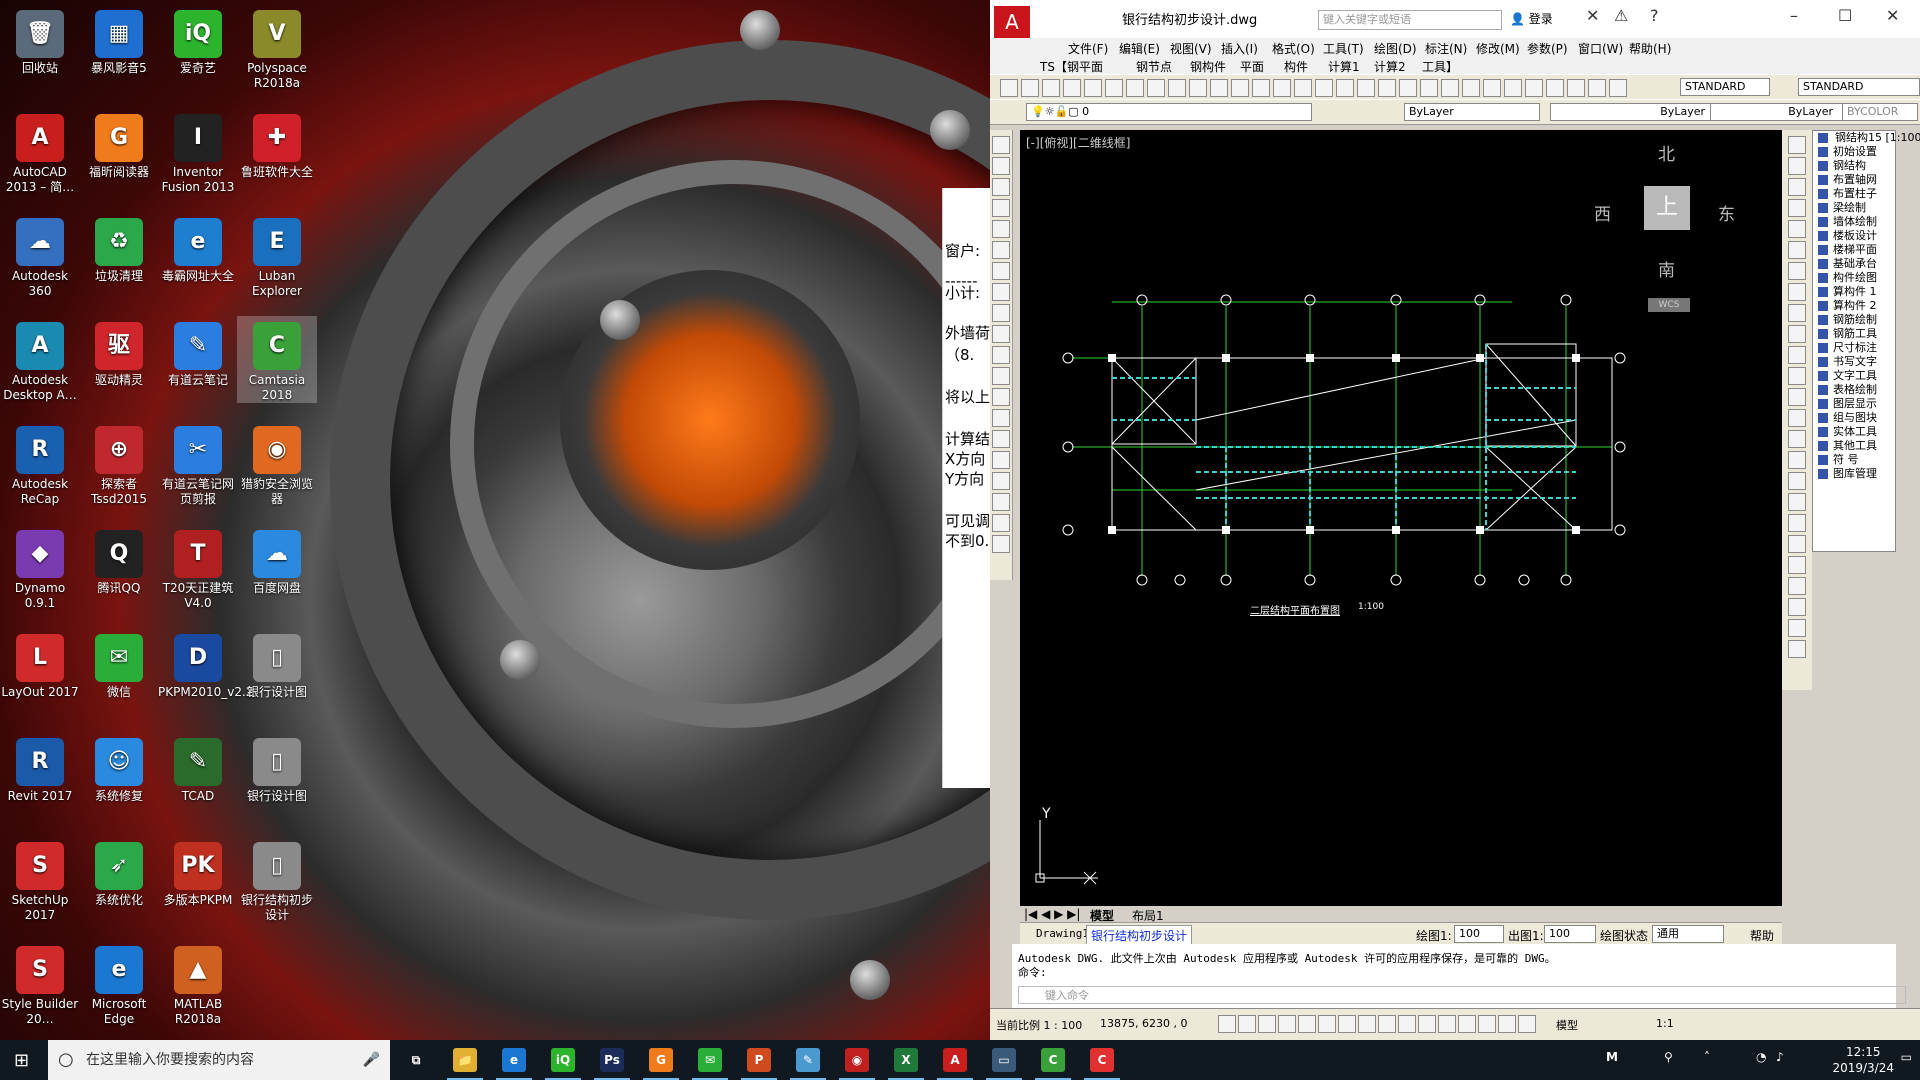  I want to click on tool-panel-item: 初始设置, so click(1854, 152).